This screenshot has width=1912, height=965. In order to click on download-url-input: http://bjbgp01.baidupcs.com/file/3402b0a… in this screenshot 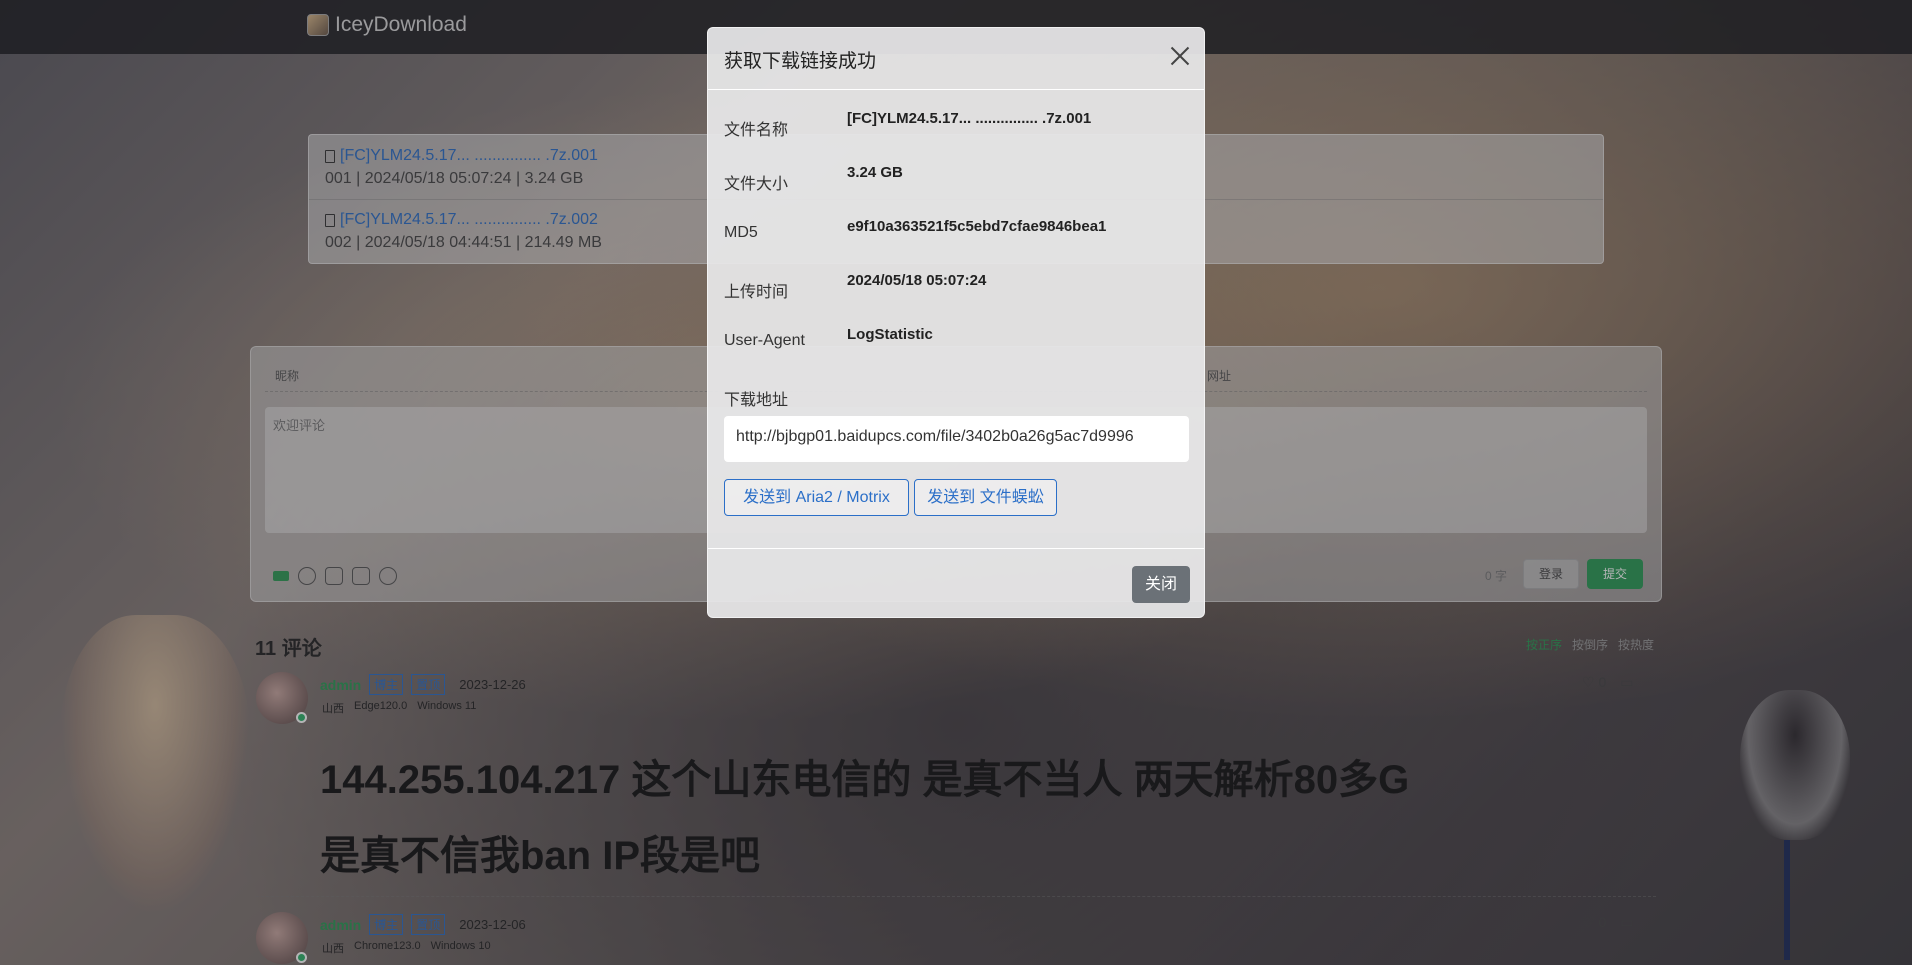, I will do `click(956, 439)`.